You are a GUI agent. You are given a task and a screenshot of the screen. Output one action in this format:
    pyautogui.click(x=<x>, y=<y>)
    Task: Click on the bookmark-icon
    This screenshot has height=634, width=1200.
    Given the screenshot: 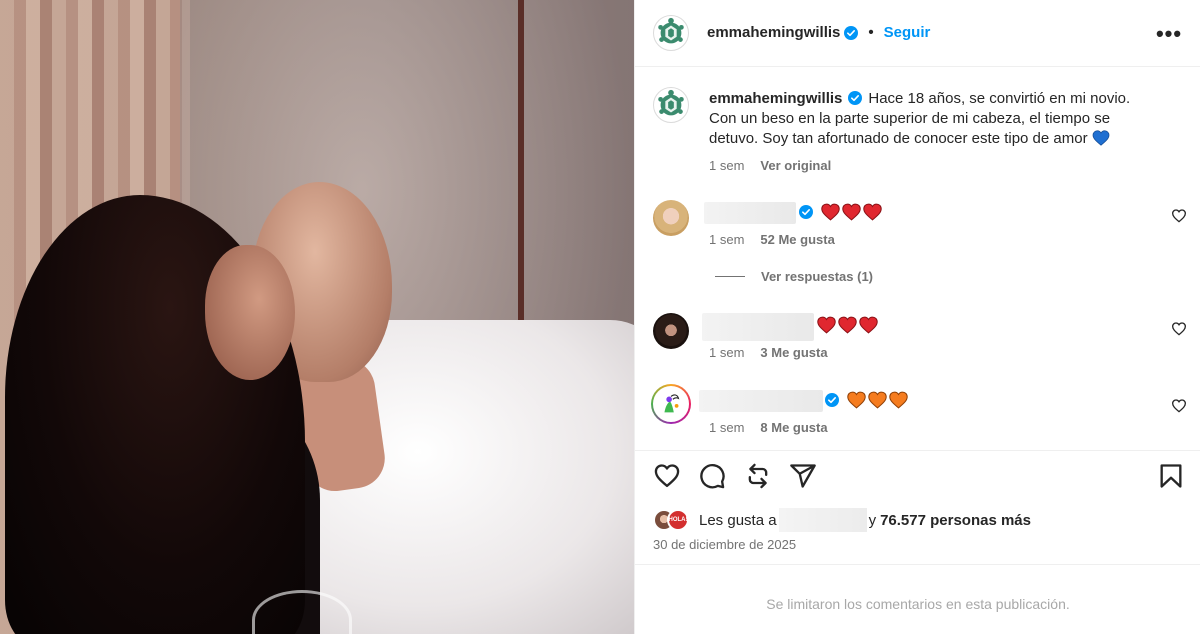 What is the action you would take?
    pyautogui.click(x=1171, y=476)
    